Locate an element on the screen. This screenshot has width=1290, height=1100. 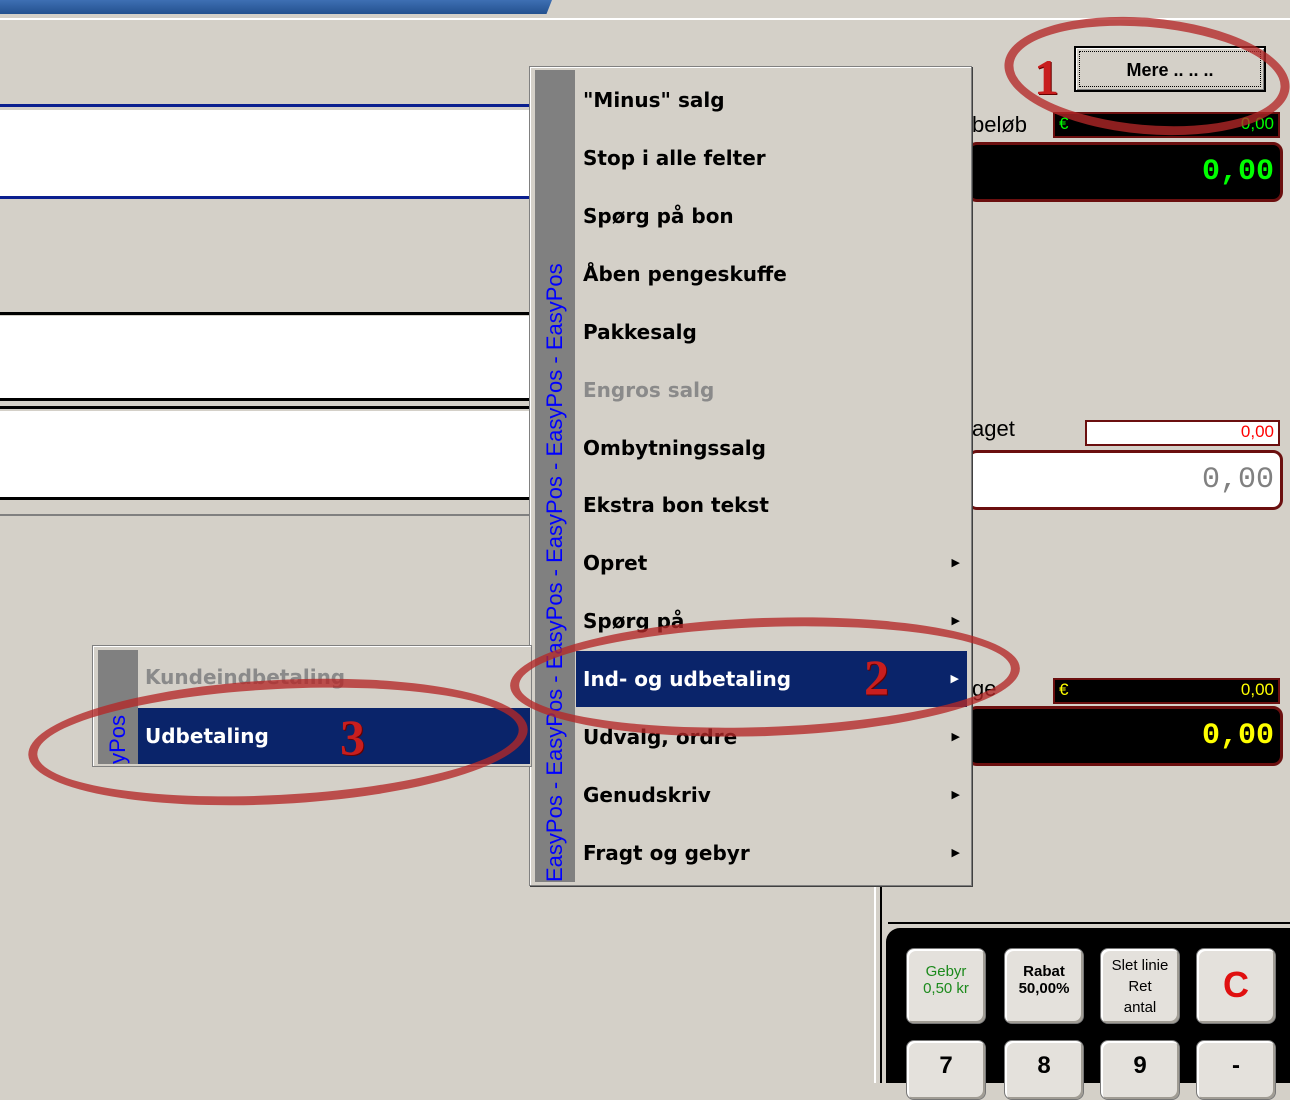
menu-item-label: Ombytningssalg is located at coordinates (674, 448).